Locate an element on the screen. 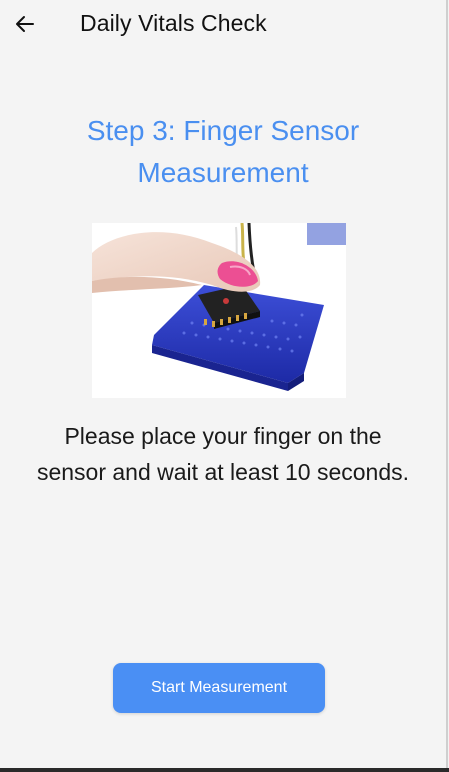 This screenshot has width=449, height=772. system-bottom-bar is located at coordinates (224, 770).